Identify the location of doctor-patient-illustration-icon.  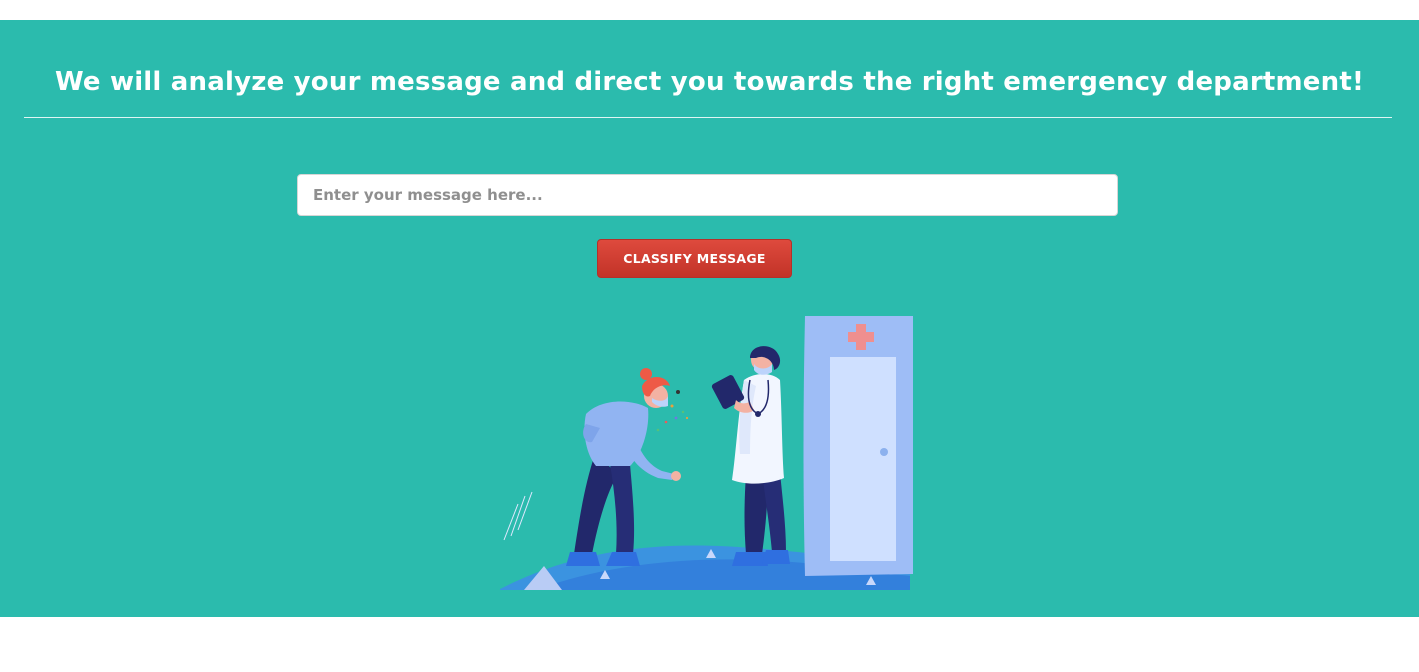
(706, 453).